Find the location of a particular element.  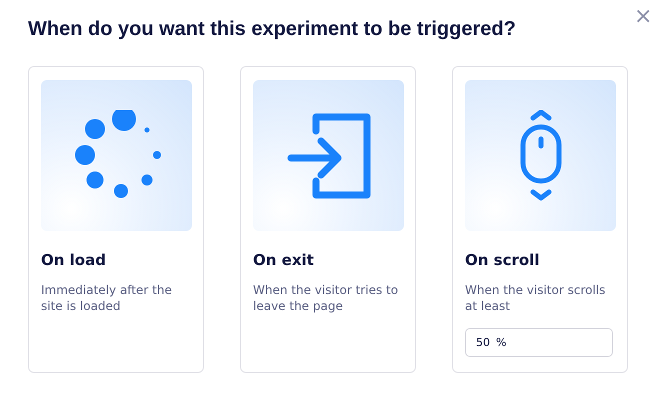

mouse-scroll-icon is located at coordinates (541, 156).